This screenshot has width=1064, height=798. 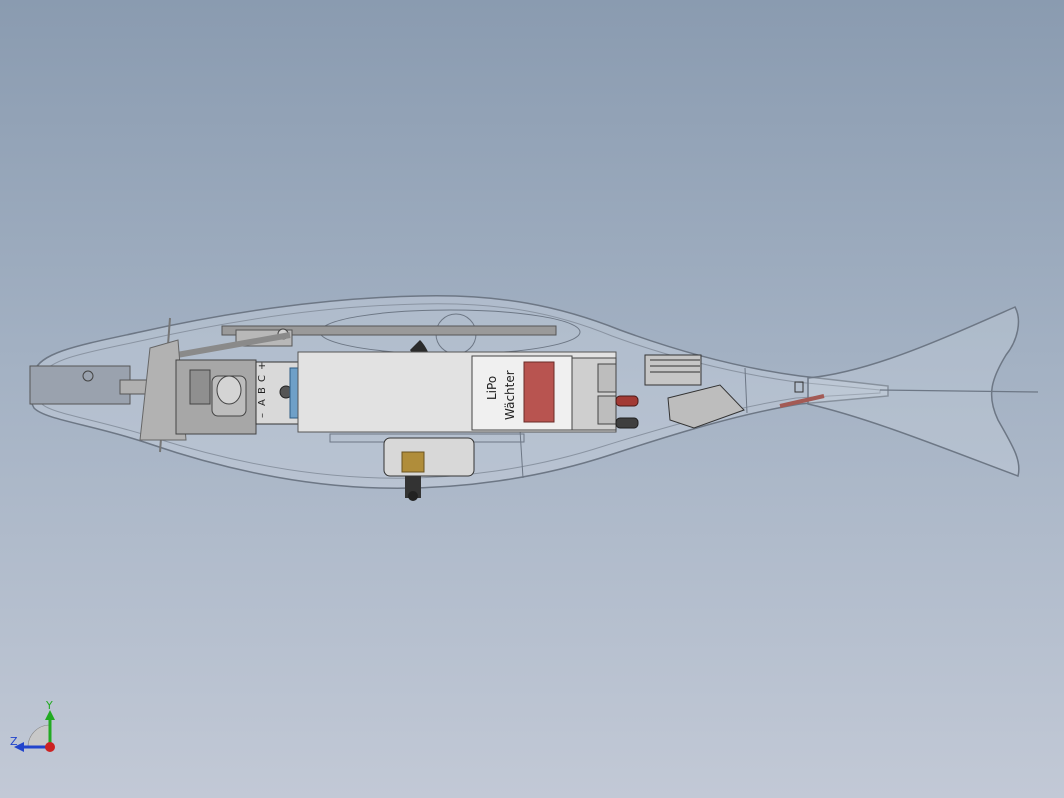 I want to click on z-axis-label: Z, so click(x=14, y=741).